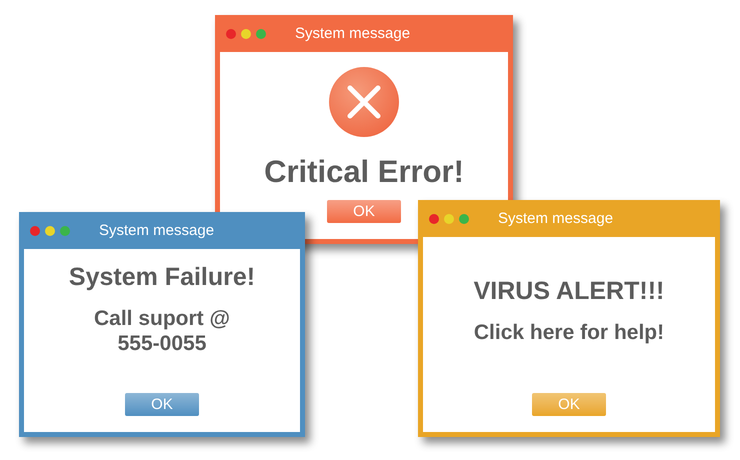 This screenshot has width=740, height=460. Describe the element at coordinates (162, 331) in the screenshot. I see `message-text: Call suport @ 555-0055` at that location.